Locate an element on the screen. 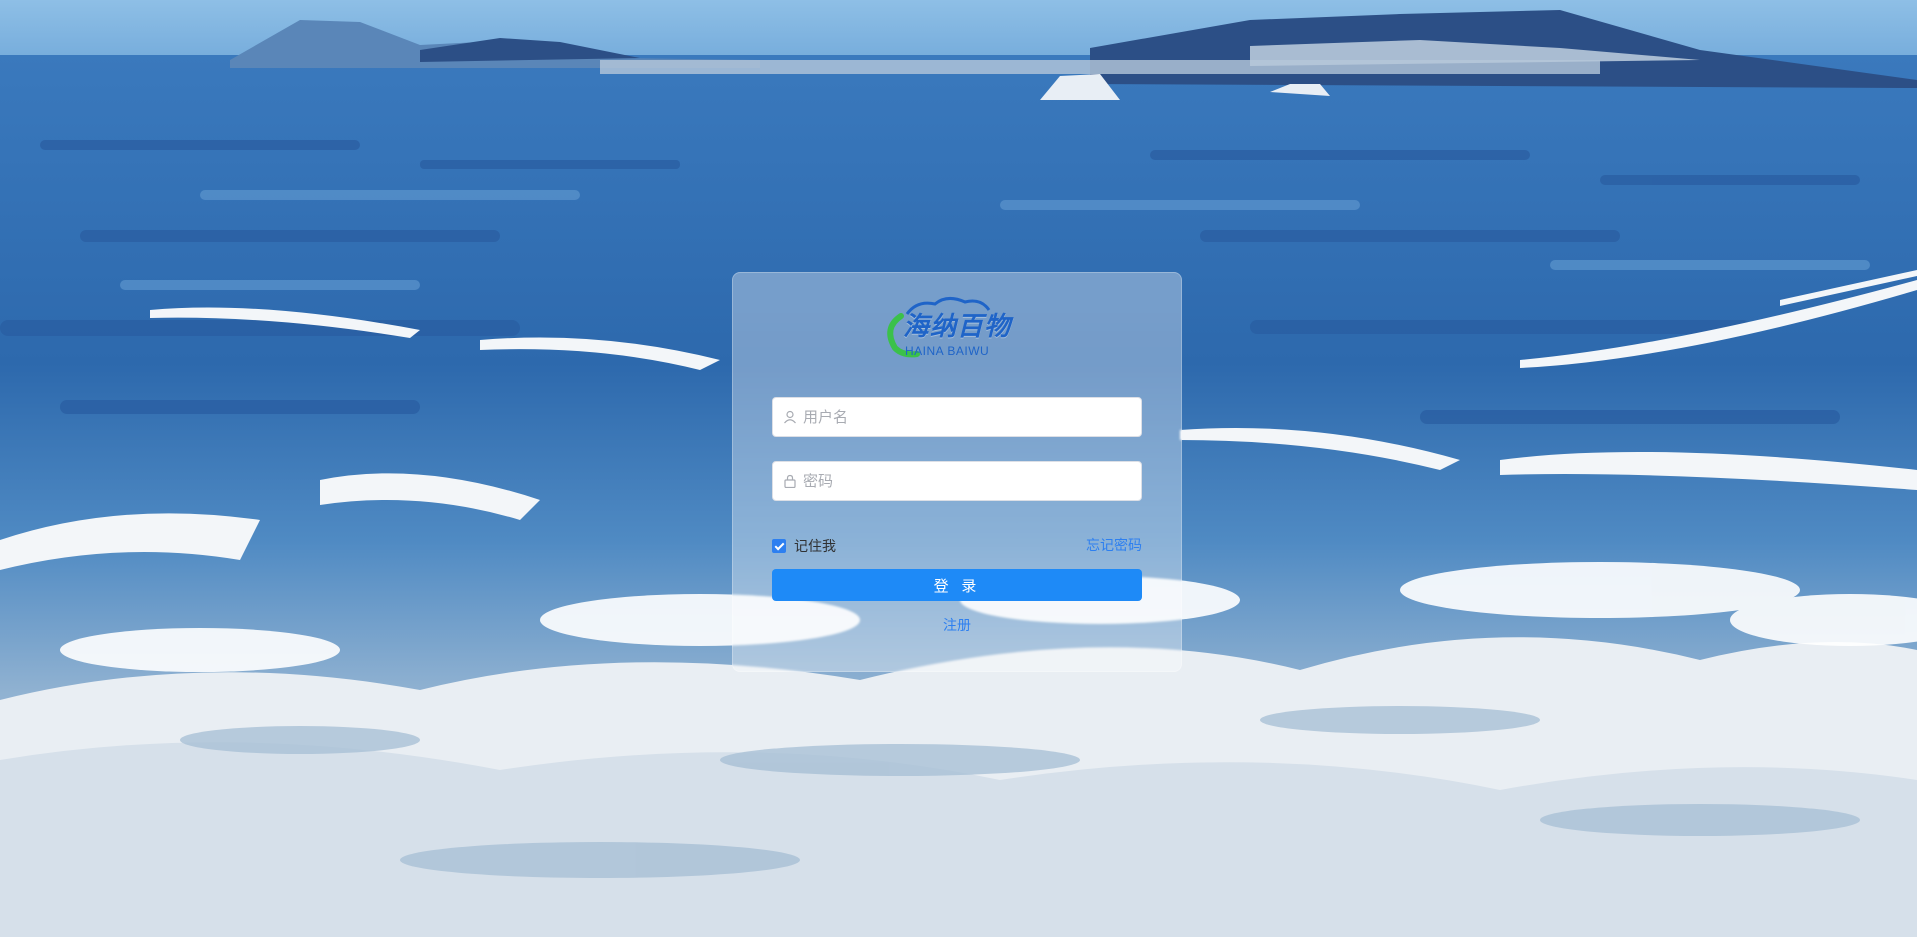 The width and height of the screenshot is (1917, 937). checkbox-checked-icon is located at coordinates (779, 546).